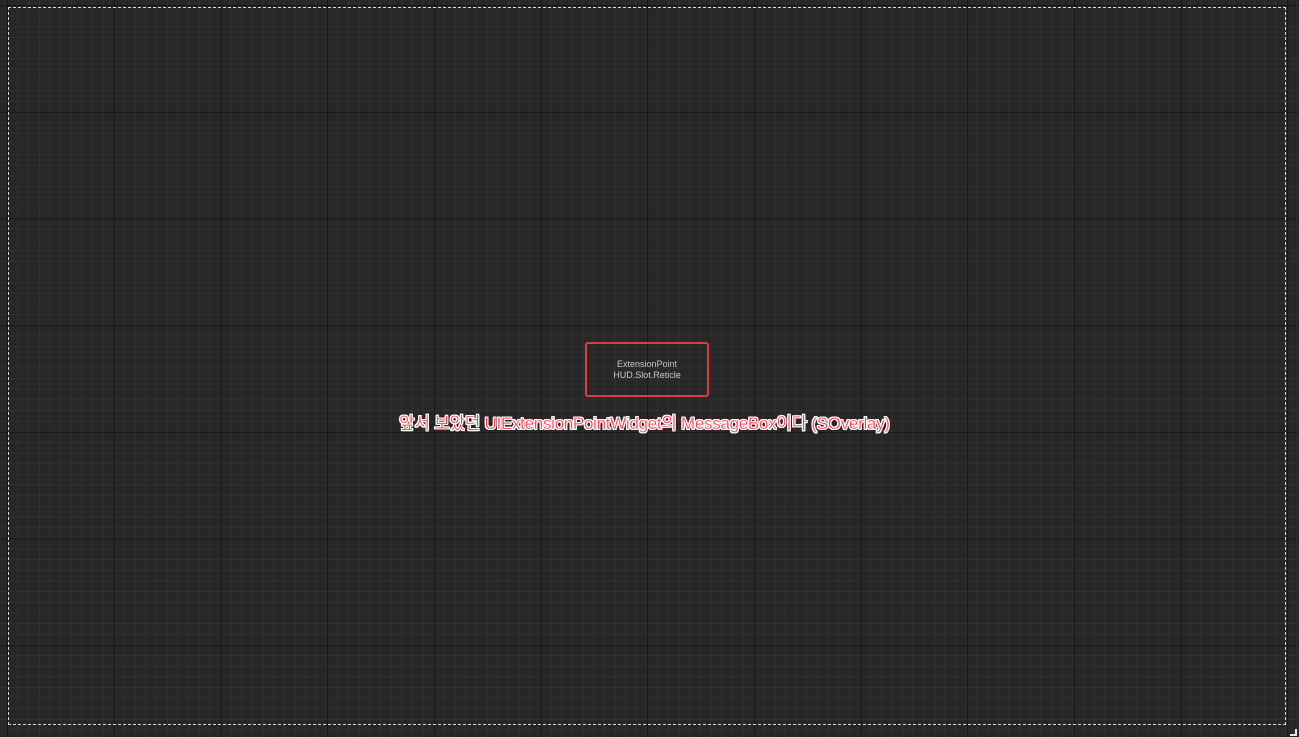 The image size is (1299, 737). I want to click on extension-point-message-box: ExtensionPoint HUD.Slot.Reticle, so click(647, 369).